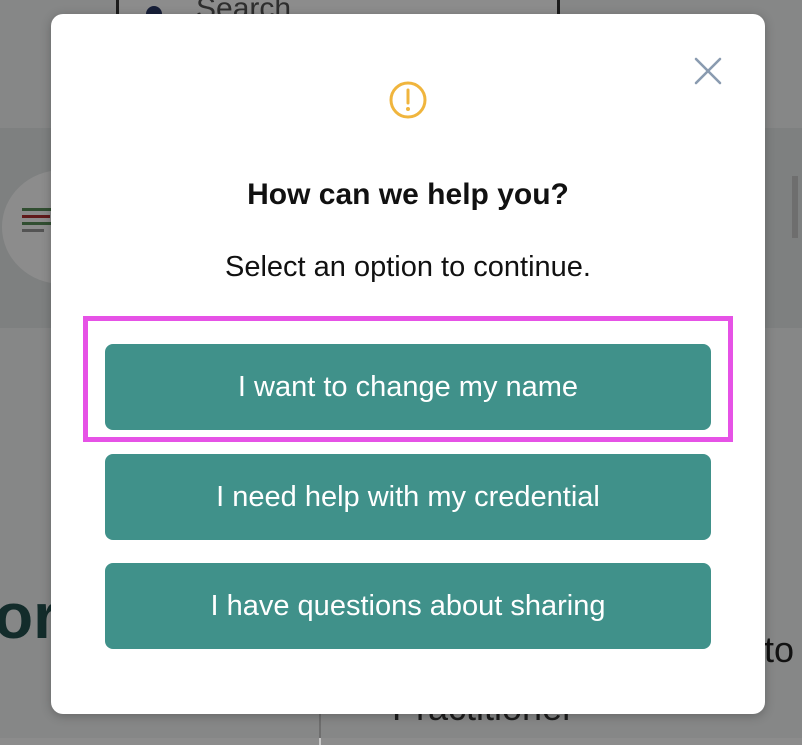  Describe the element at coordinates (408, 497) in the screenshot. I see `credential-help-button: I need help with my credential` at that location.